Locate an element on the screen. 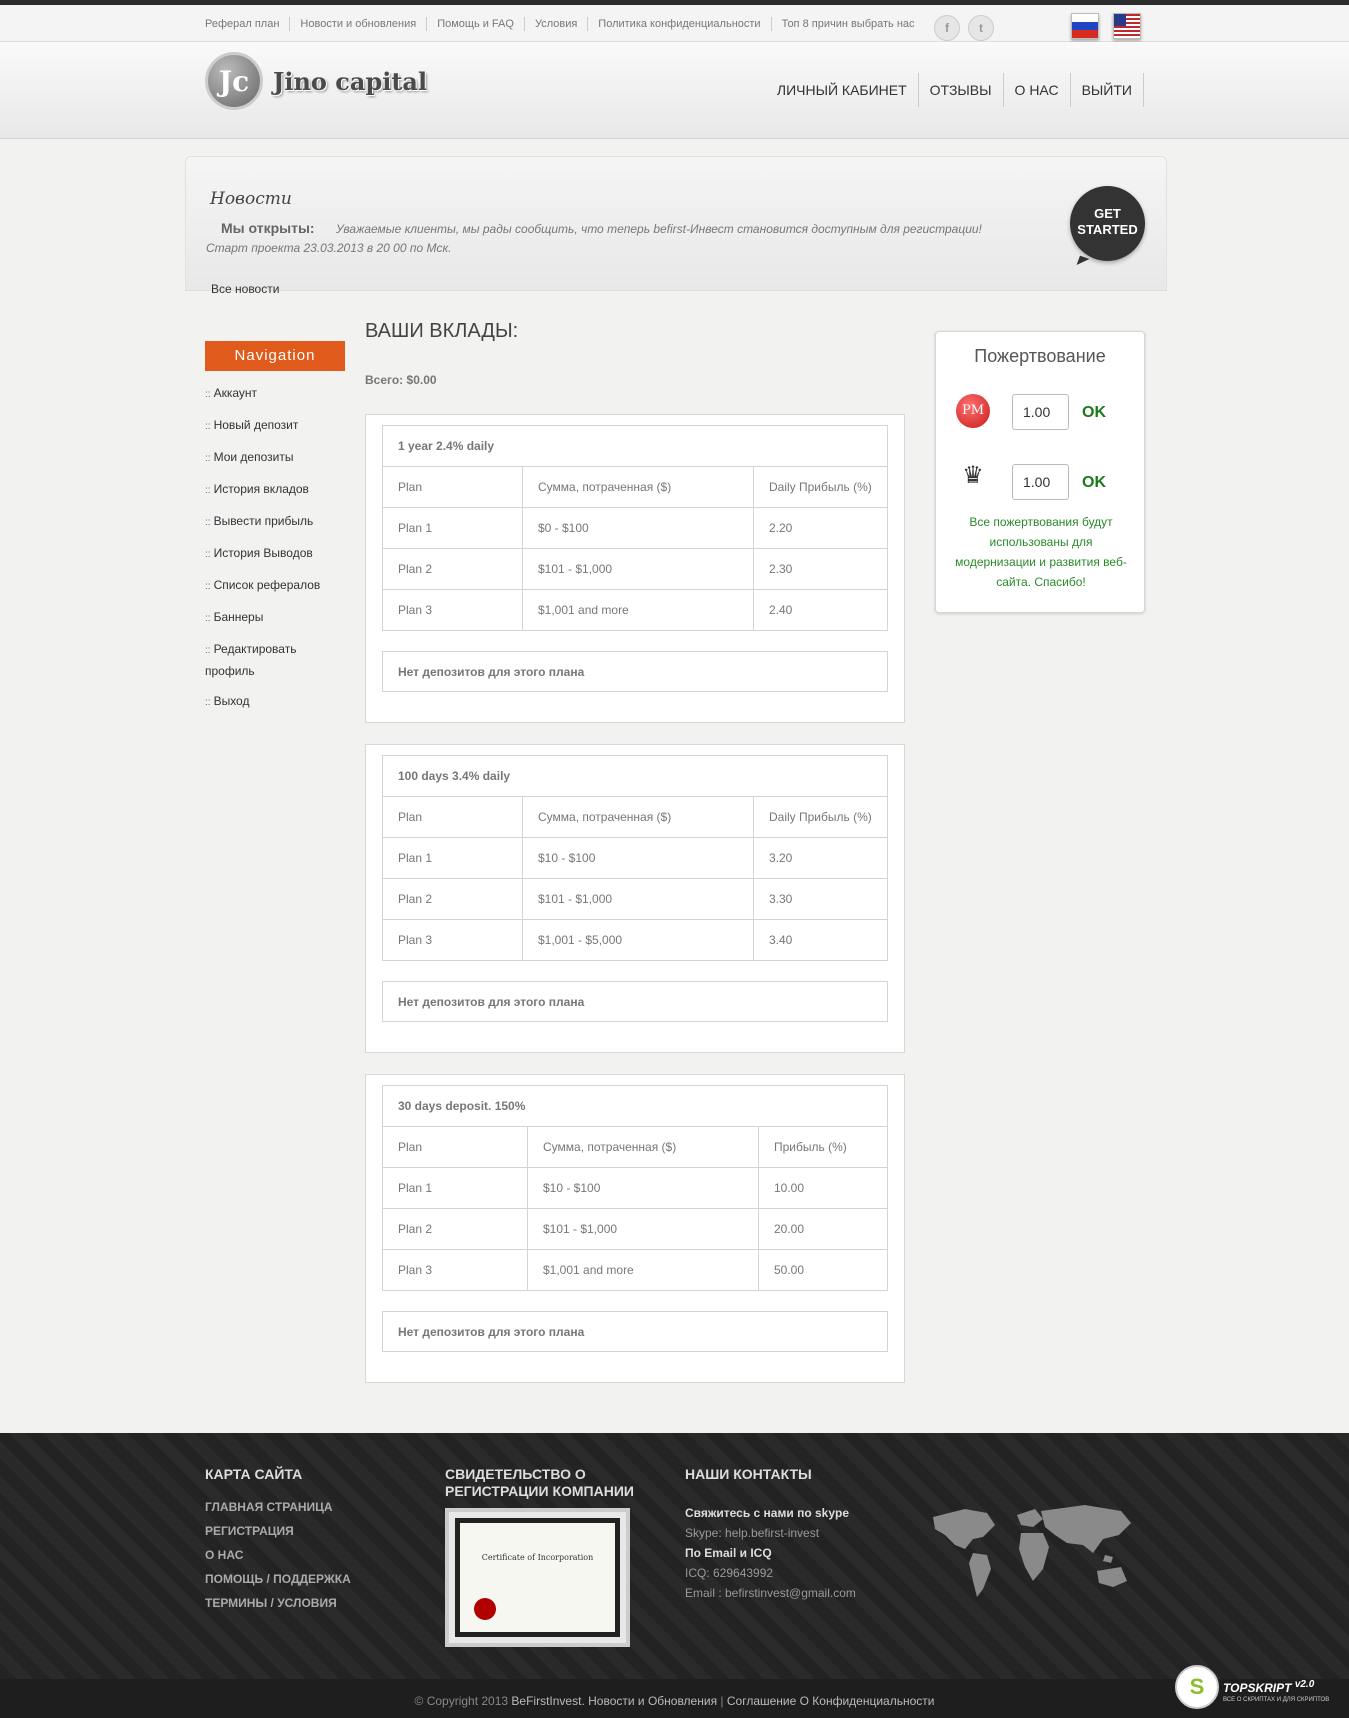 The width and height of the screenshot is (1349, 1718). donation-amount-crown is located at coordinates (1040, 482).